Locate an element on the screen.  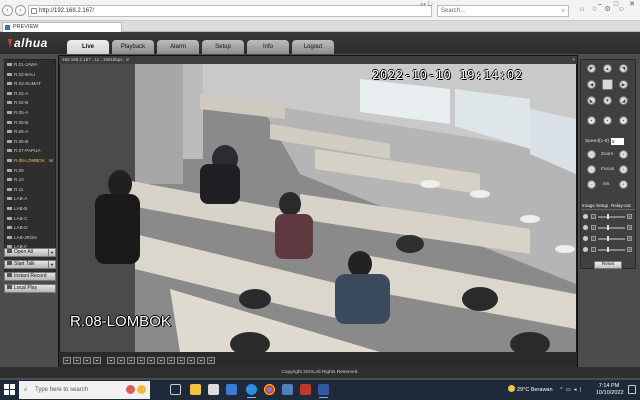
chrome-icon is located at coordinates (269, 389).